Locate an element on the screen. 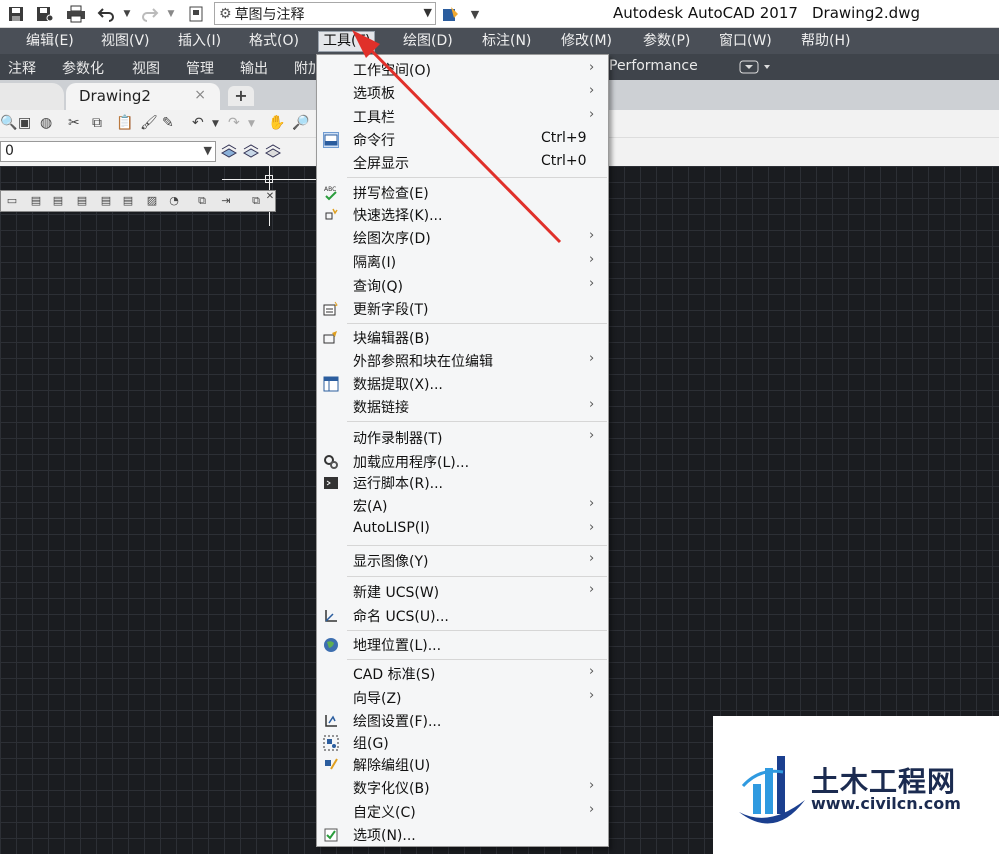 This screenshot has width=999, height=854. plot-icon is located at coordinates (196, 14).